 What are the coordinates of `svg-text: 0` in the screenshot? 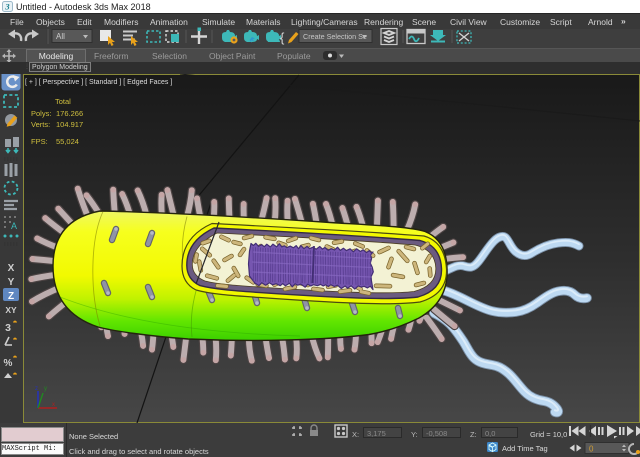 It's located at (591, 449).